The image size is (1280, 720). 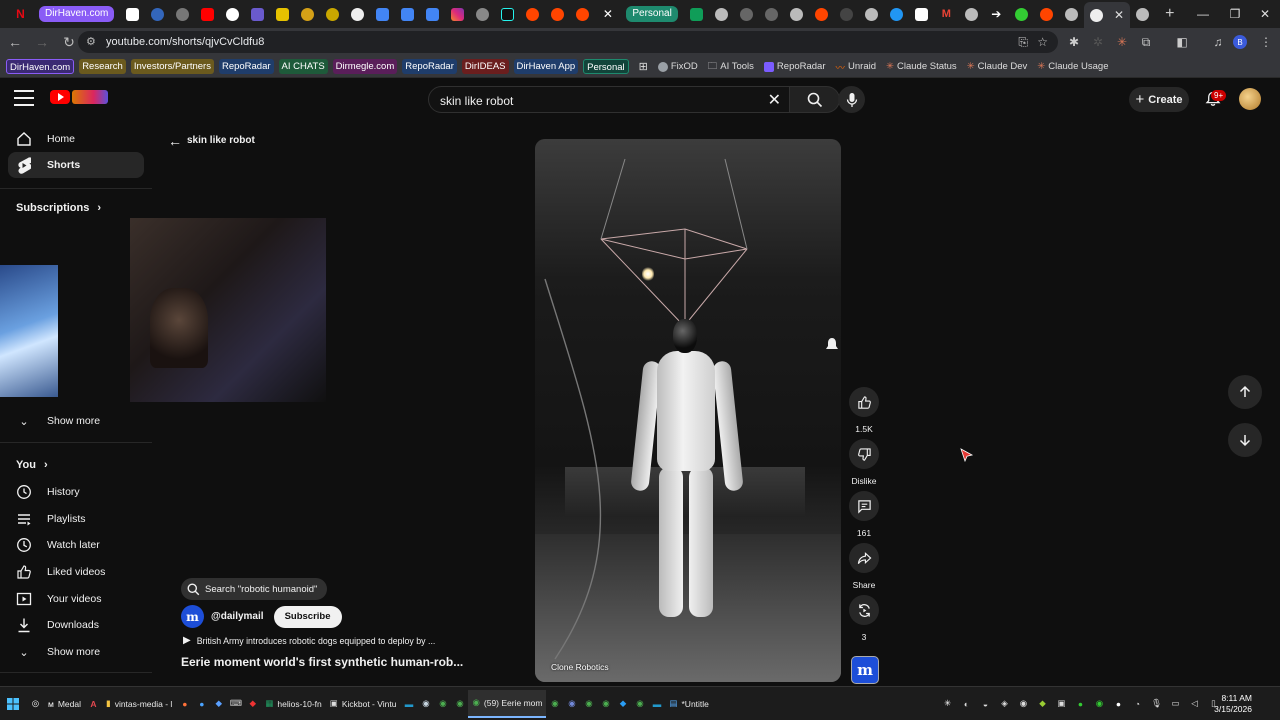 What do you see at coordinates (76, 652) in the screenshot?
I see `sidebar-show-more-you: ⌄ Show more` at bounding box center [76, 652].